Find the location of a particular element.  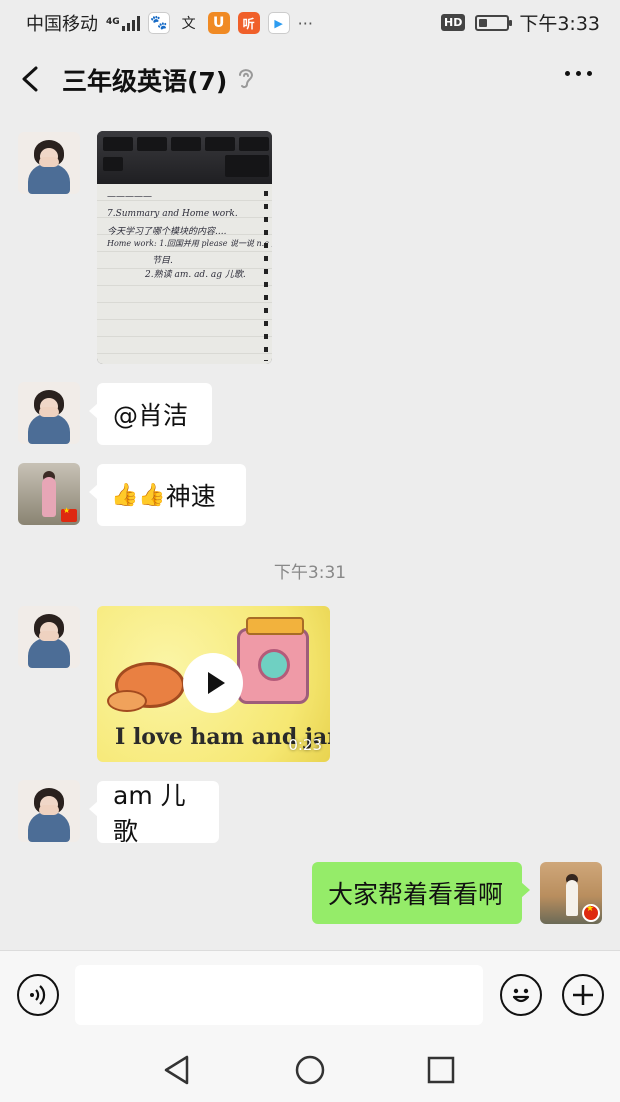

video-duration: 0:23 is located at coordinates (305, 745).